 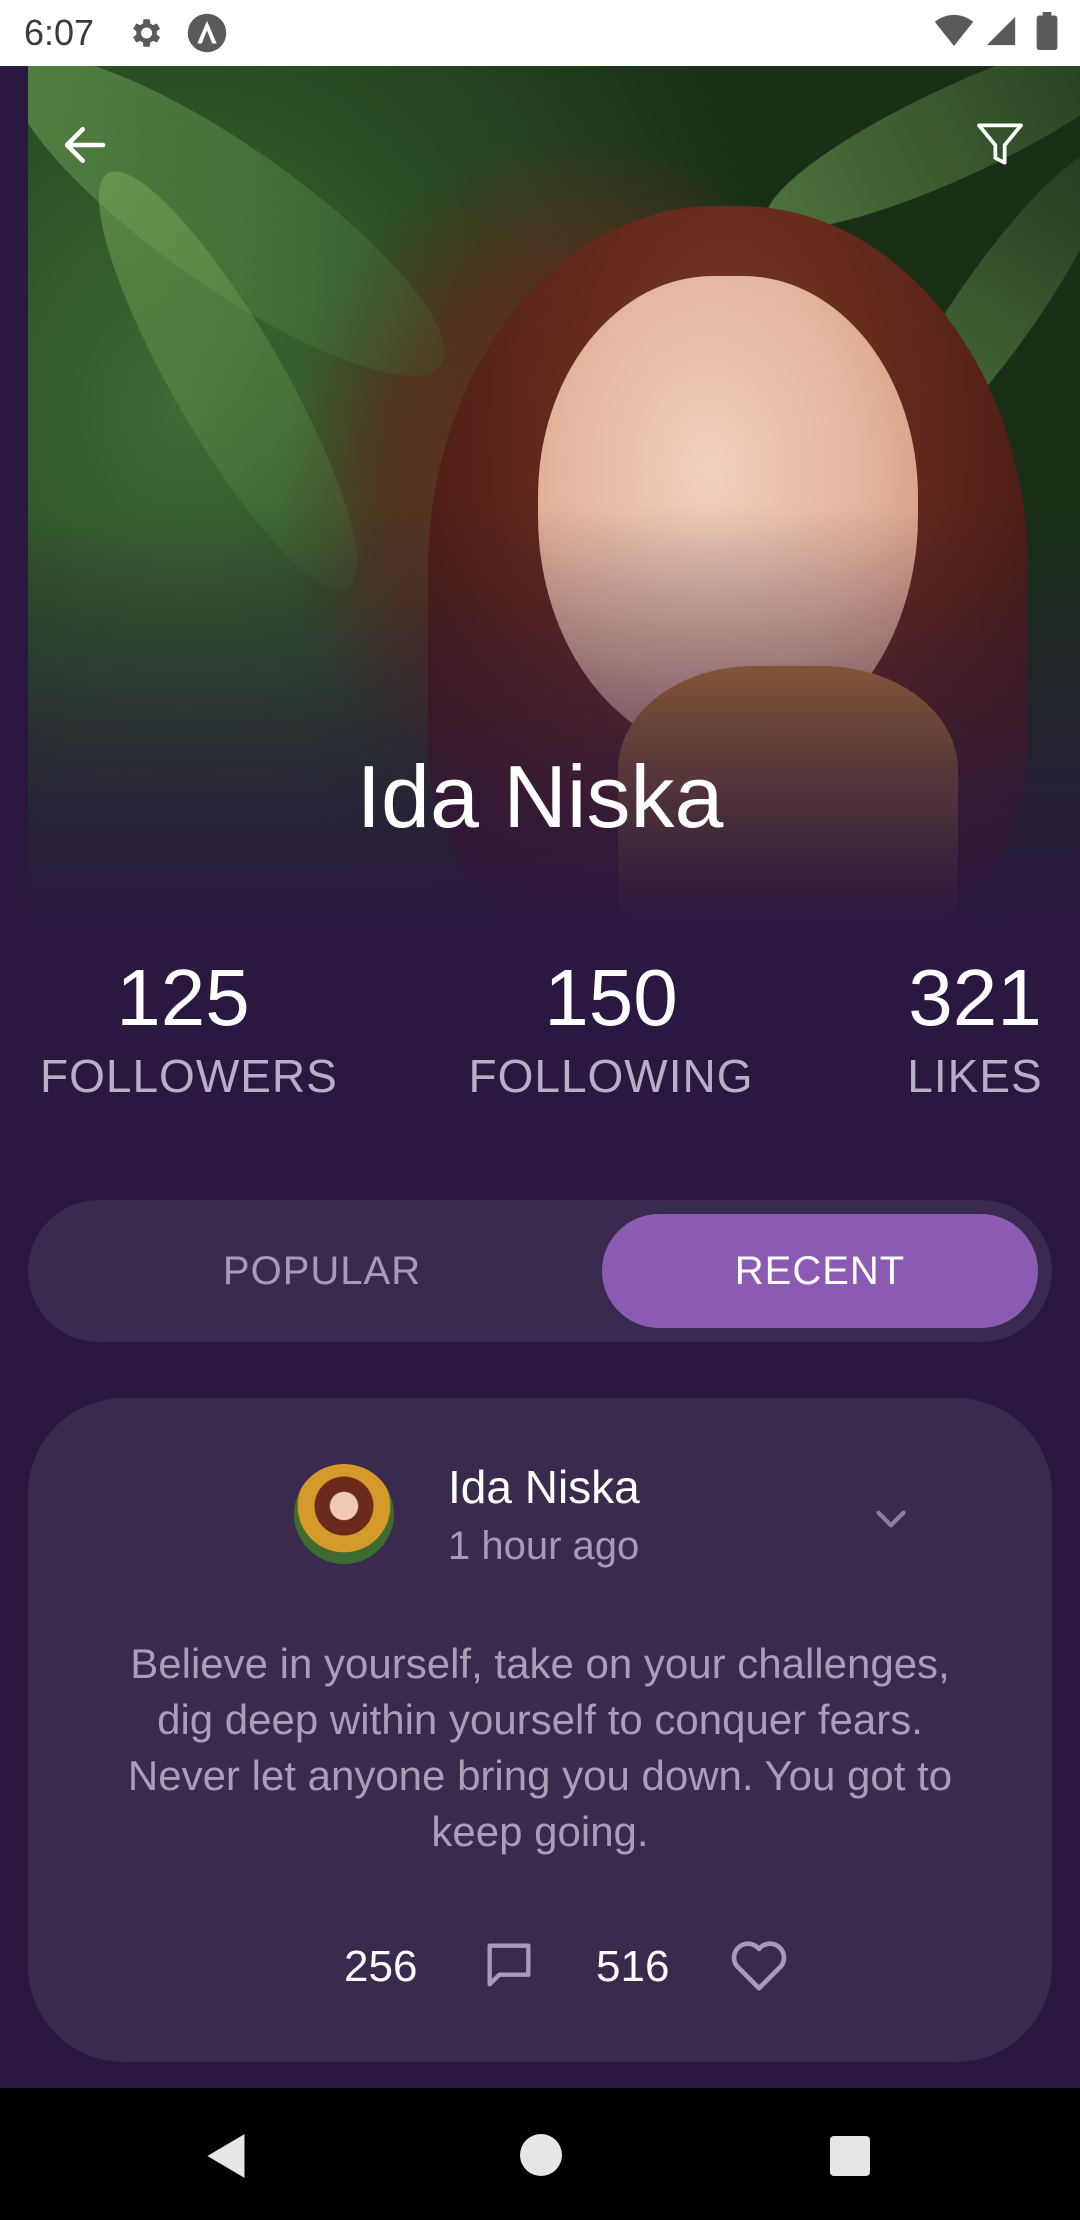 I want to click on followers-label: FOLLOWERS, so click(x=189, y=1076).